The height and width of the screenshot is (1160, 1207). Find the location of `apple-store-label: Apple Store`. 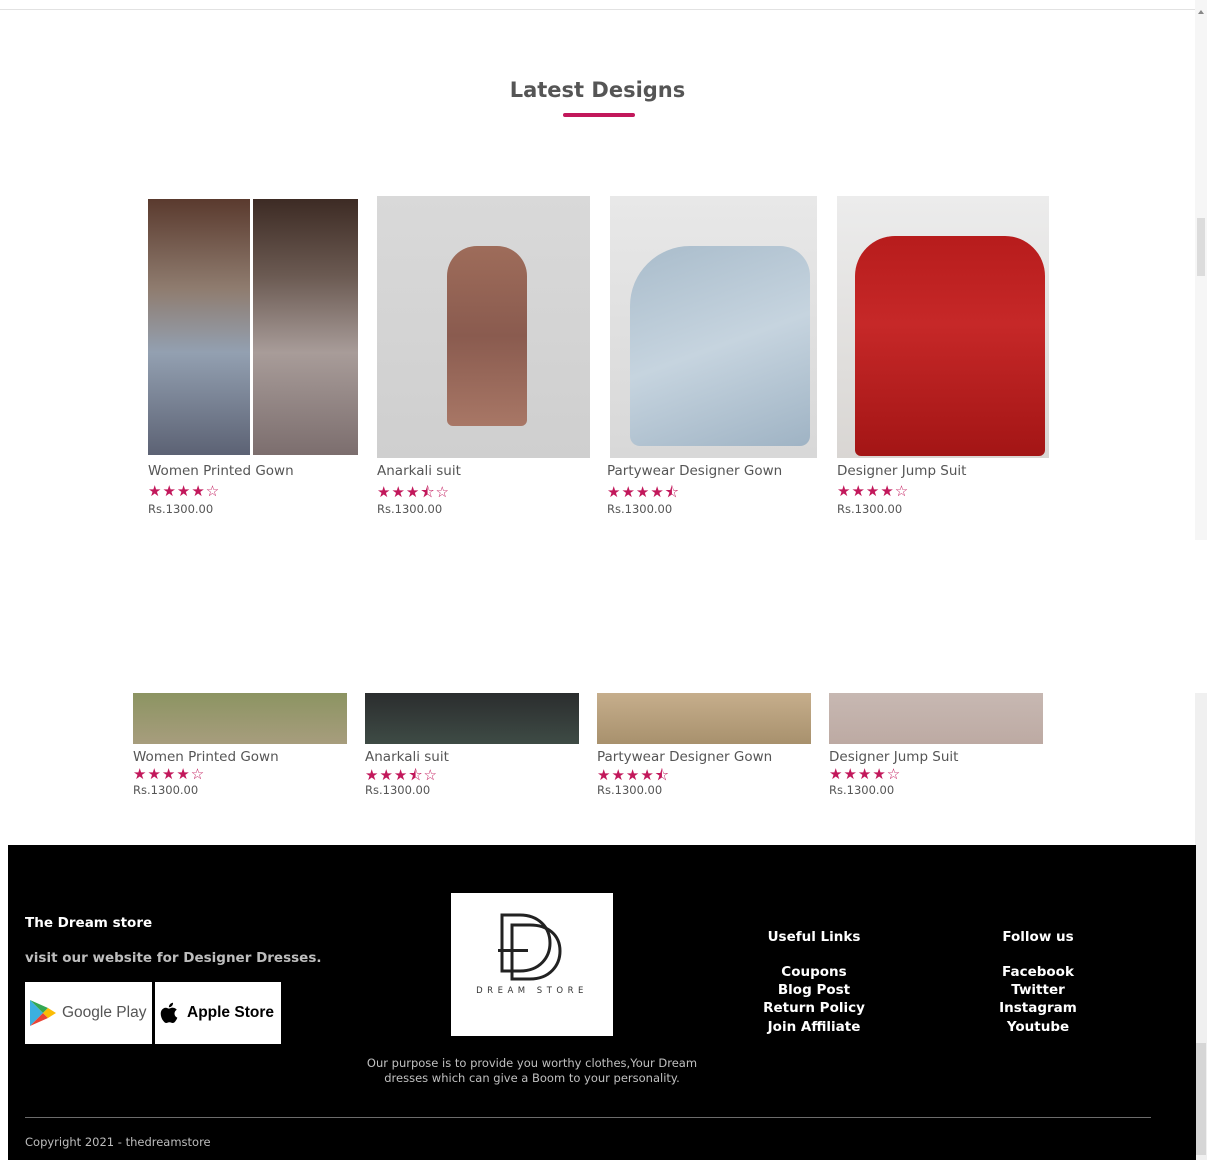

apple-store-label: Apple Store is located at coordinates (230, 1012).